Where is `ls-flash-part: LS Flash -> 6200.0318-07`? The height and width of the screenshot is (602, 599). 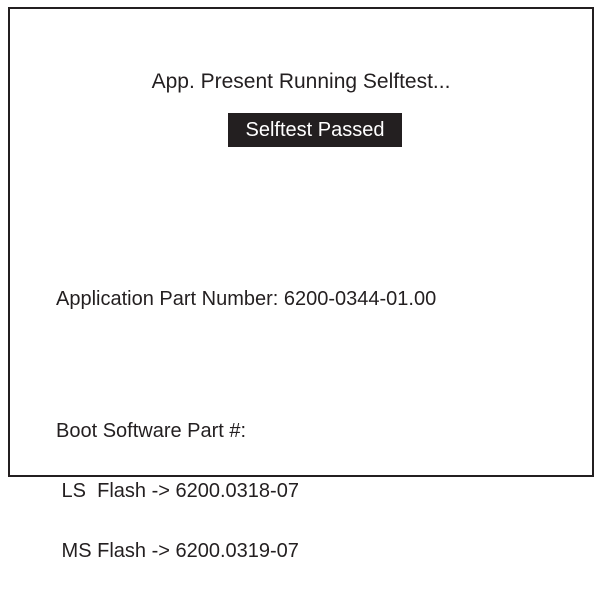
ls-flash-part: LS Flash -> 6200.0318-07 is located at coordinates (177, 491).